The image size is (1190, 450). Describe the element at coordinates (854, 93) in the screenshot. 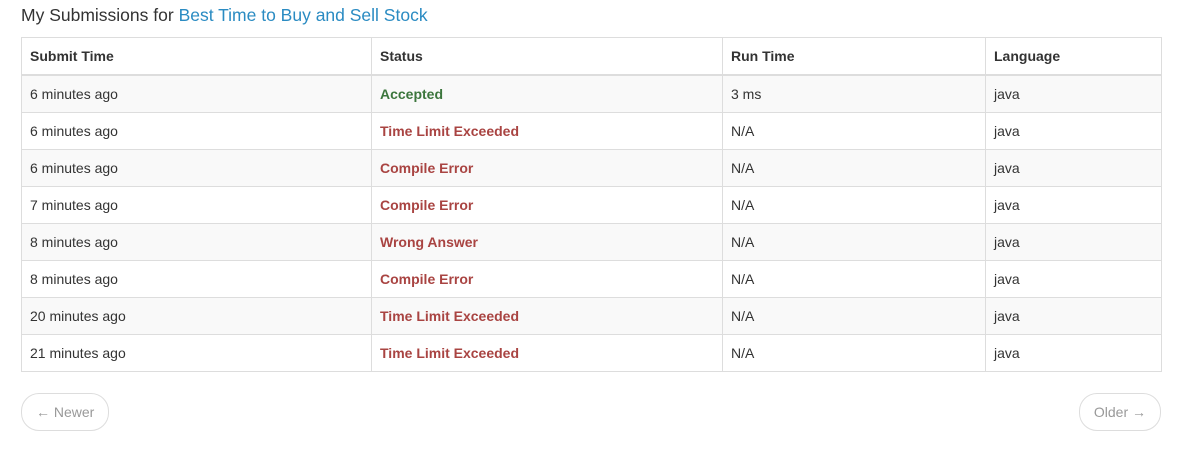

I see `run-time-cell: 3 ms` at that location.